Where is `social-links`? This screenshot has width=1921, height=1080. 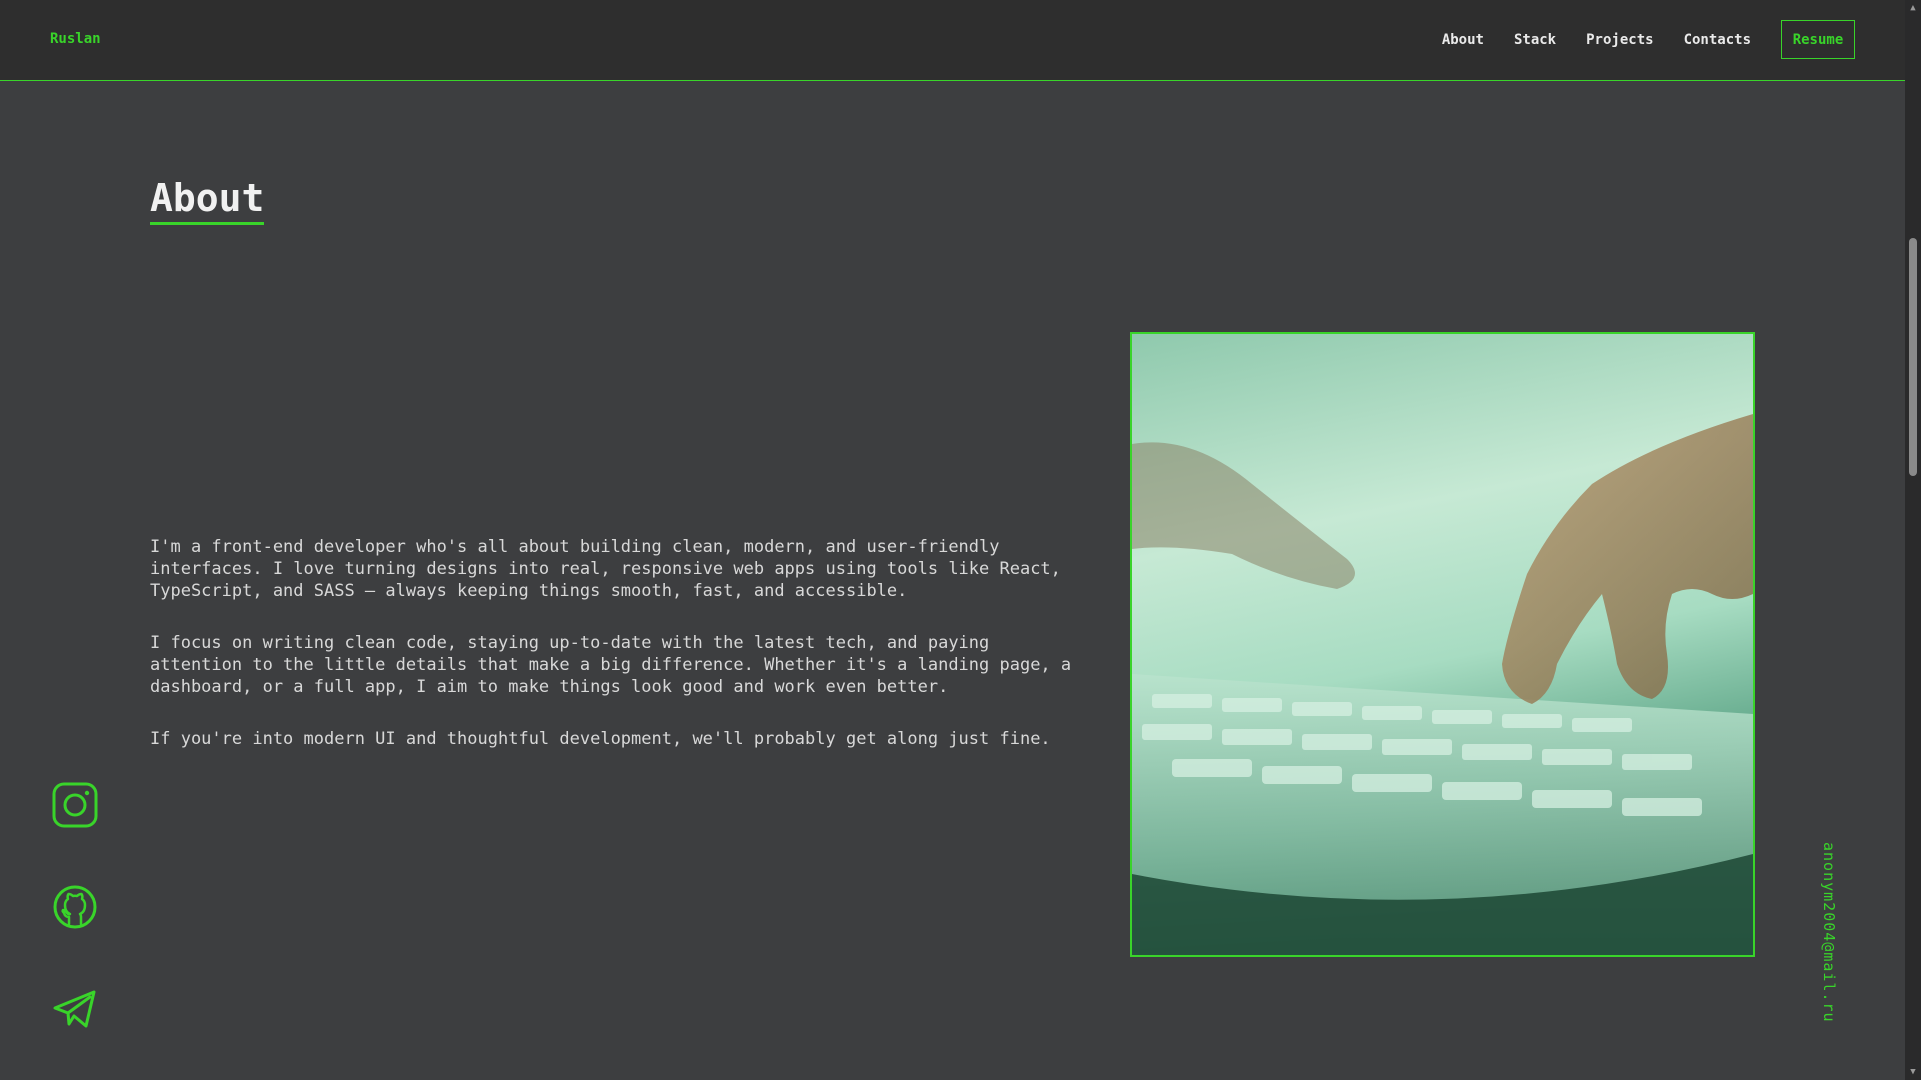 social-links is located at coordinates (75, 907).